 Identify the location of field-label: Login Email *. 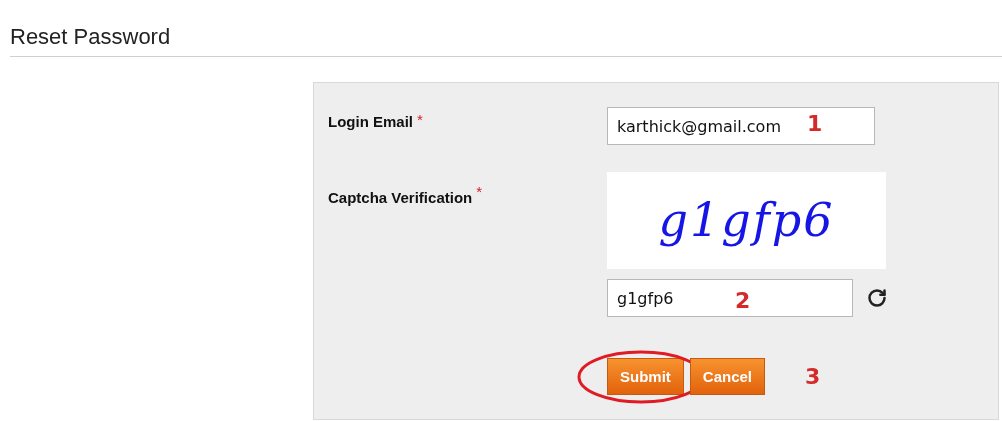
(376, 121).